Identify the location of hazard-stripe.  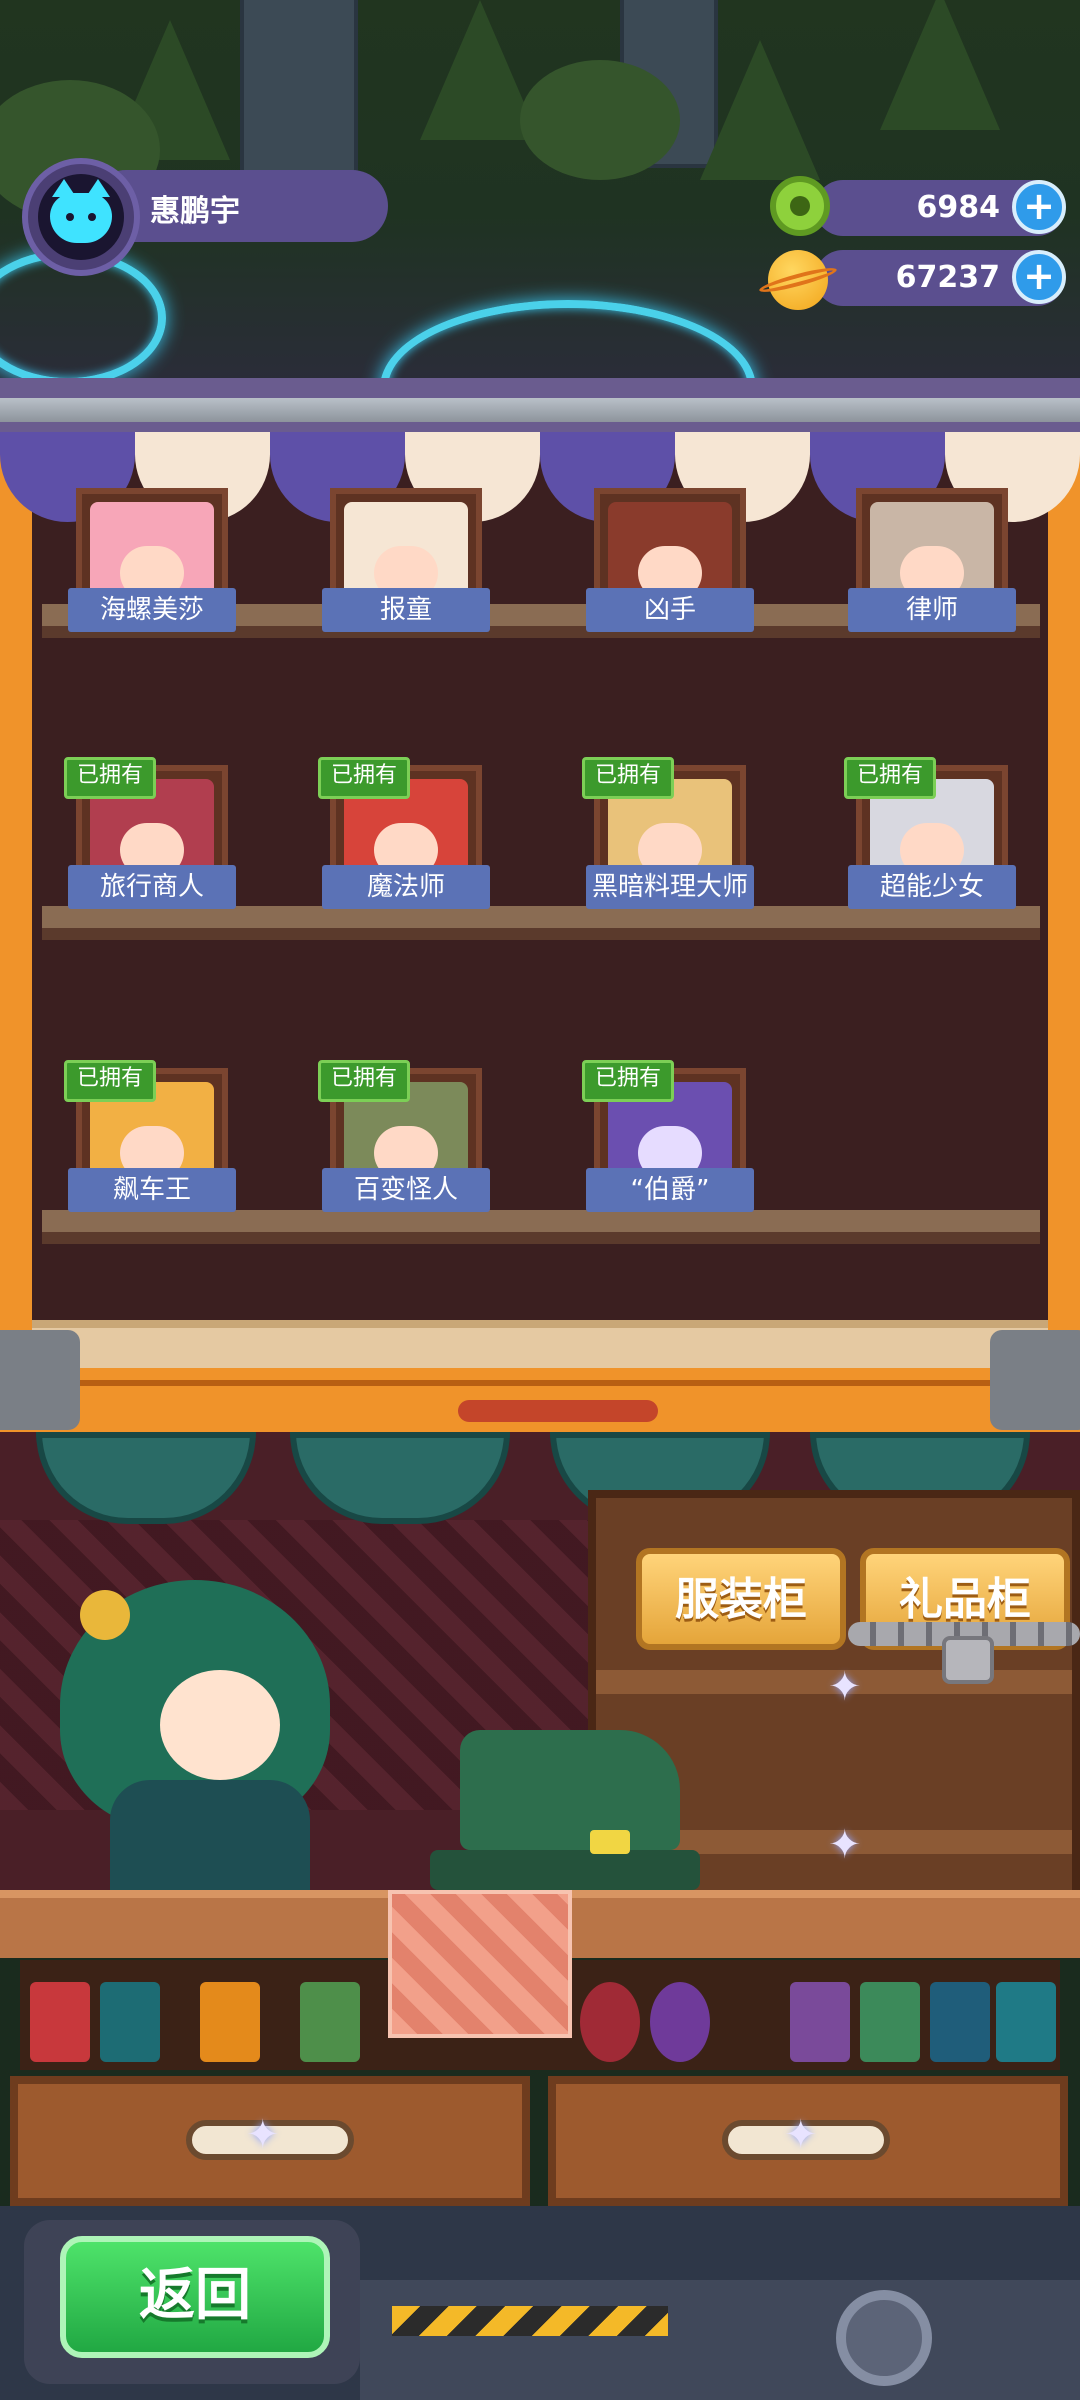
(530, 2321).